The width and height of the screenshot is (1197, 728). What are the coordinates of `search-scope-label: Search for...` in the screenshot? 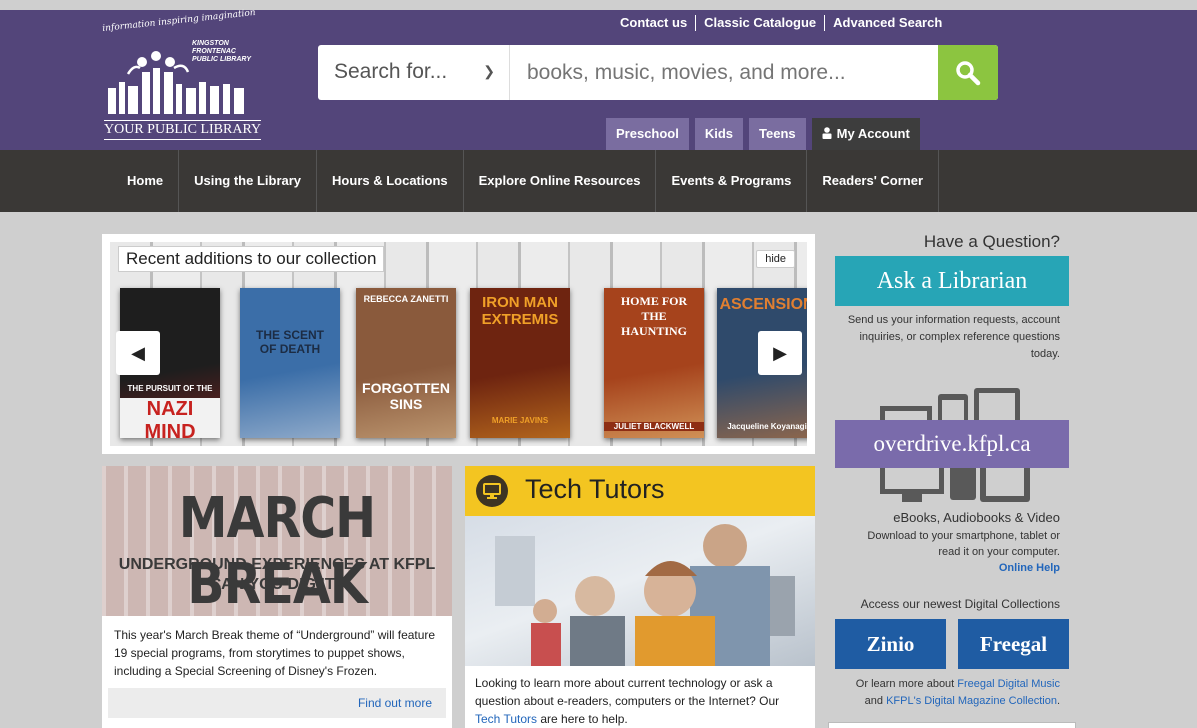 It's located at (391, 71).